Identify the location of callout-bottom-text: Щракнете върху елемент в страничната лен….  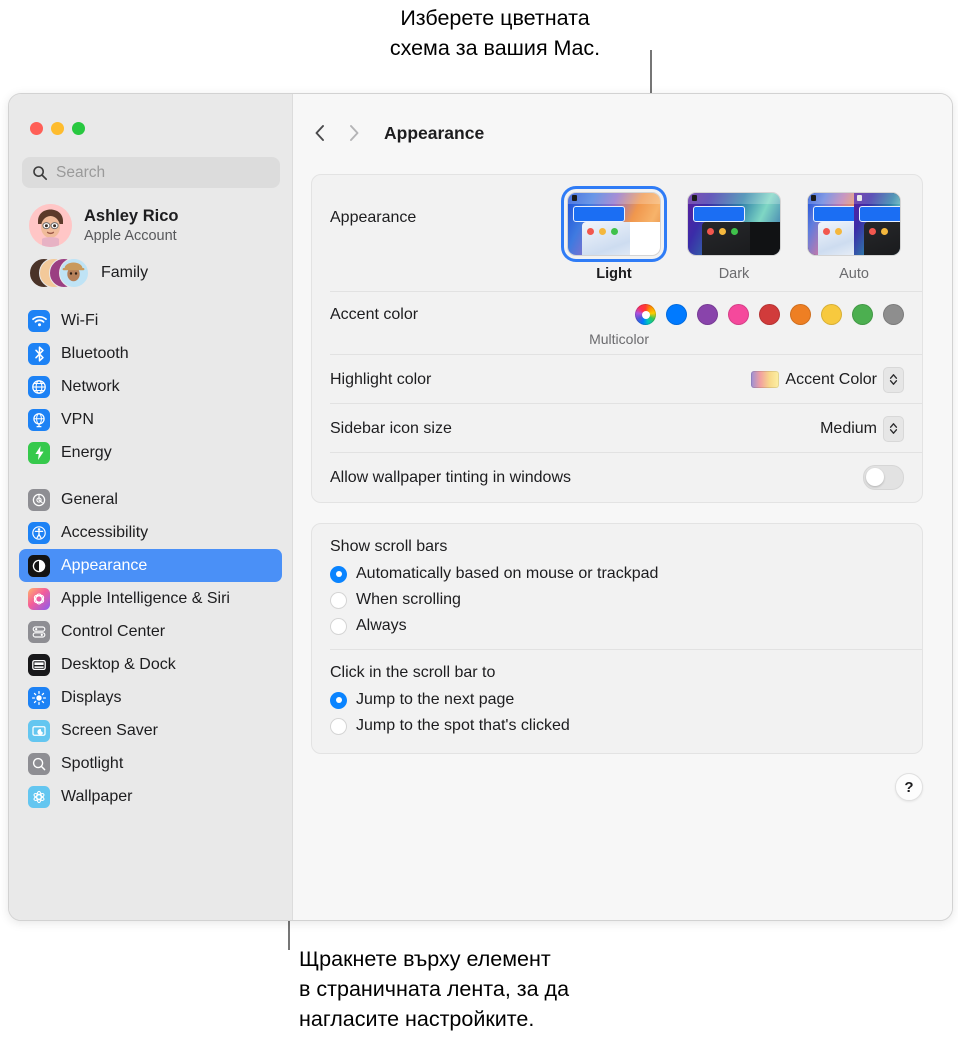
(434, 989).